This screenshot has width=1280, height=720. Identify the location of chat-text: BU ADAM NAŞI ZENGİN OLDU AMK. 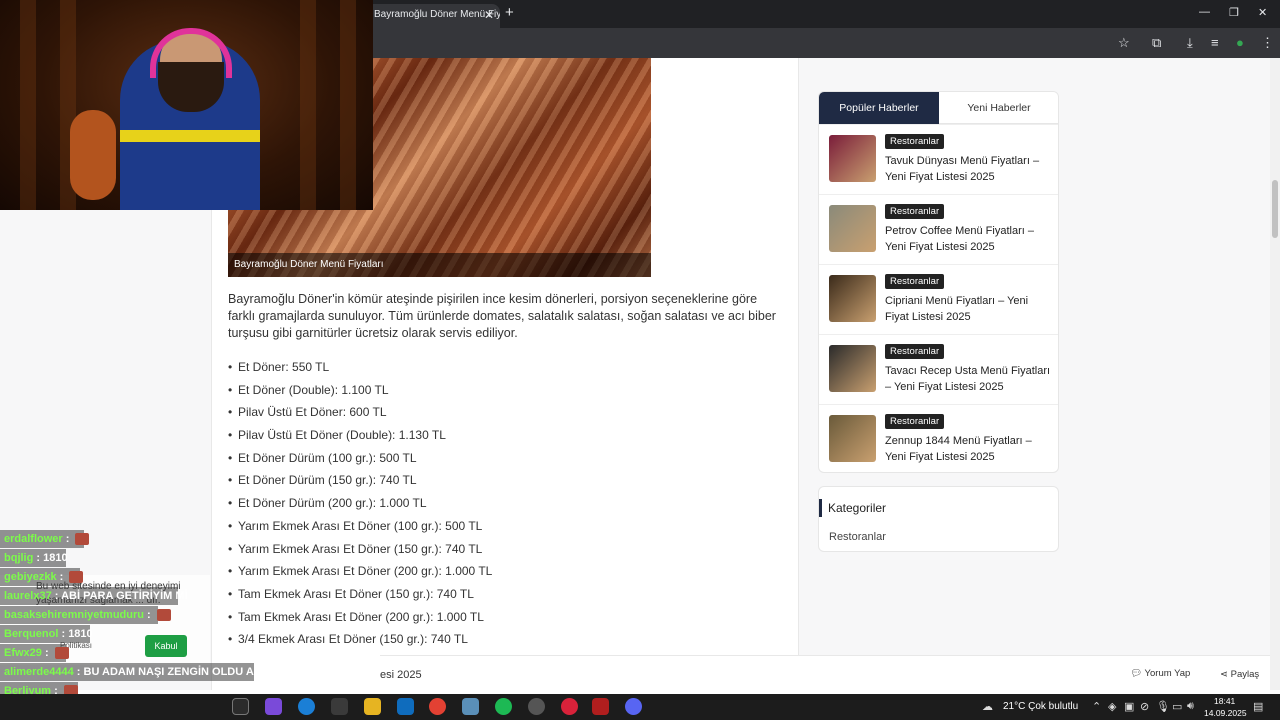
(177, 672).